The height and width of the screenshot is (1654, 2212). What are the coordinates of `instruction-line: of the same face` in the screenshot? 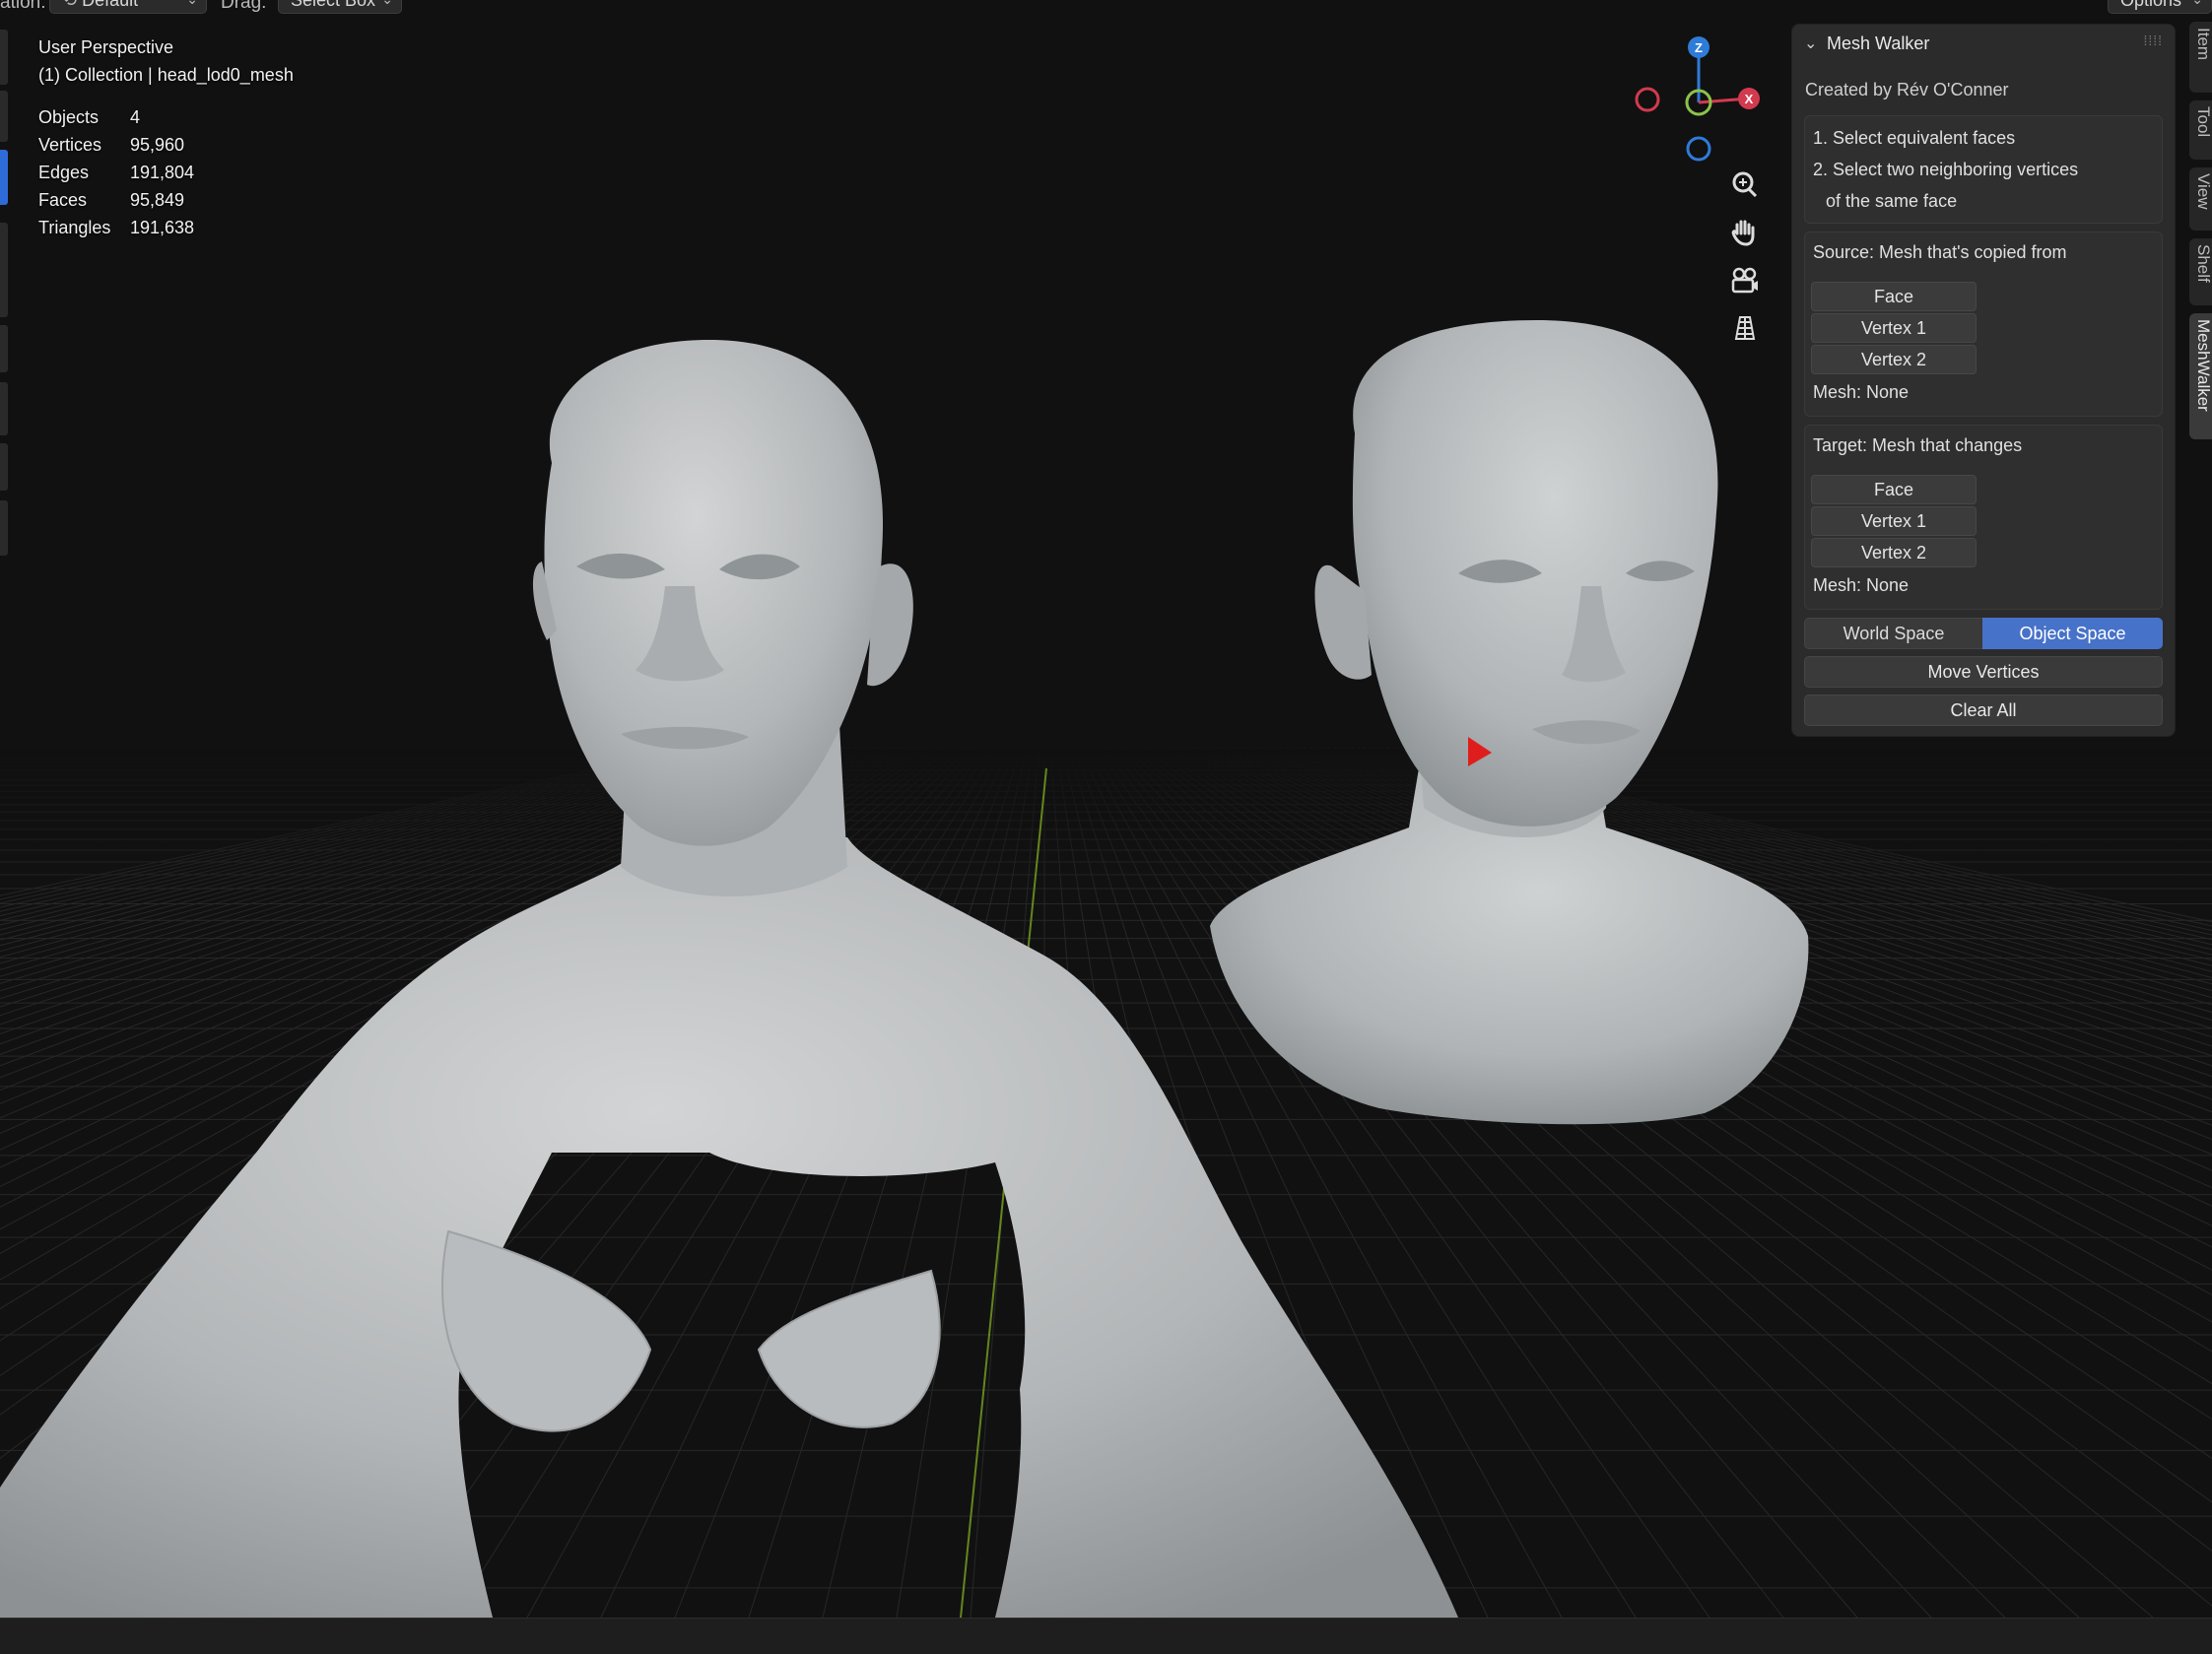 It's located at (1892, 201).